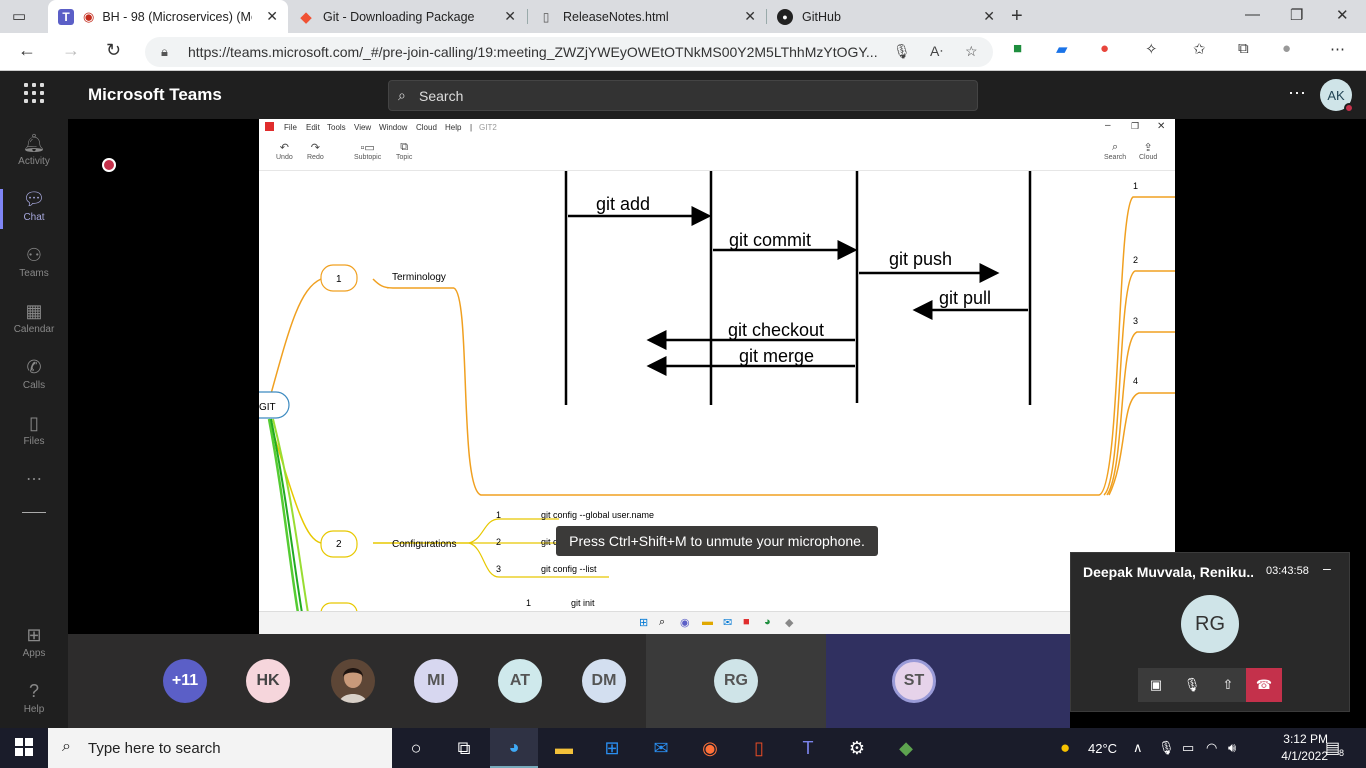 This screenshot has width=1366, height=768. What do you see at coordinates (971, 51) in the screenshot?
I see `favorite-star-icon: ☆` at bounding box center [971, 51].